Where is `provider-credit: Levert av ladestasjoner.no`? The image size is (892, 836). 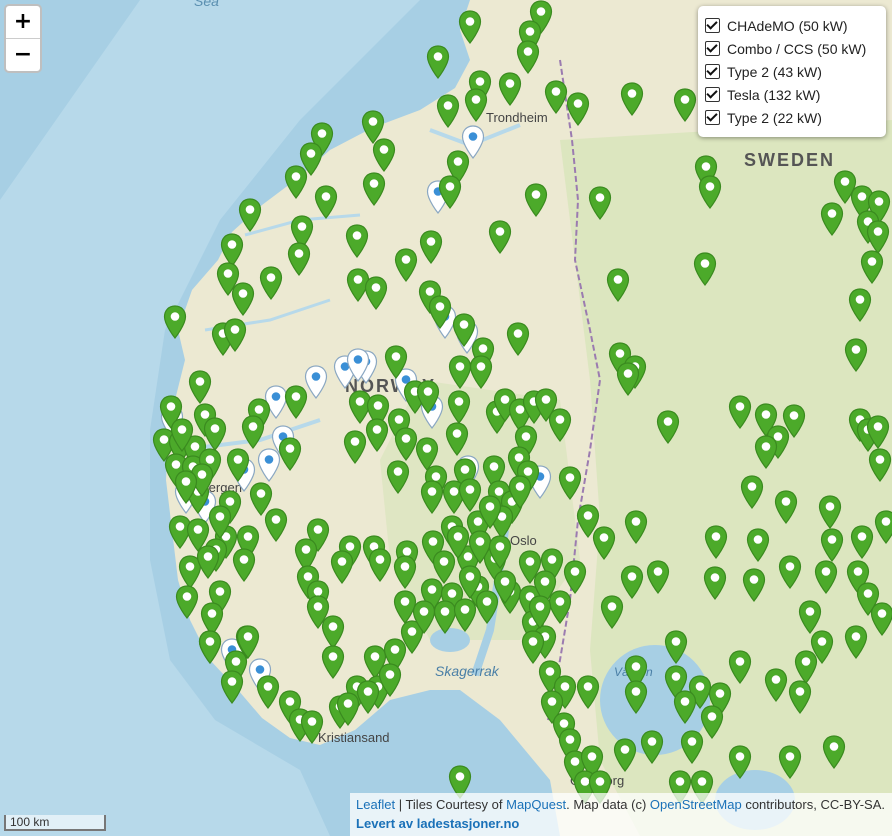
provider-credit: Levert av ladestasjoner.no is located at coordinates (620, 823).